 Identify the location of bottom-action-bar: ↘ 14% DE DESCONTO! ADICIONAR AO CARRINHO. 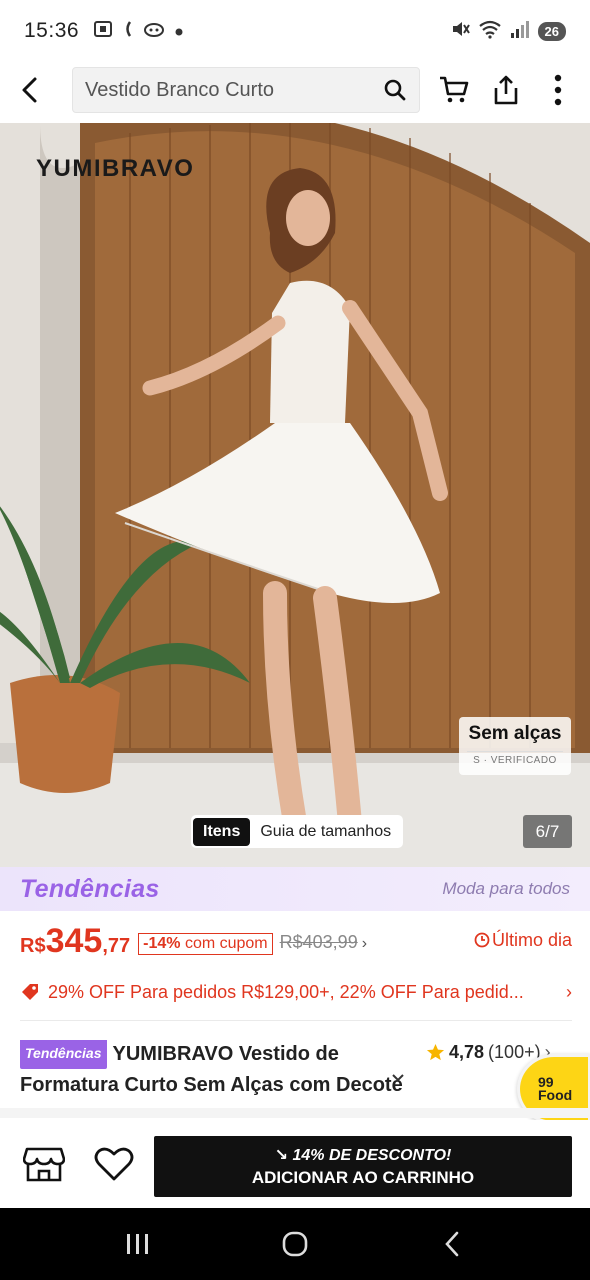
(295, 1164).